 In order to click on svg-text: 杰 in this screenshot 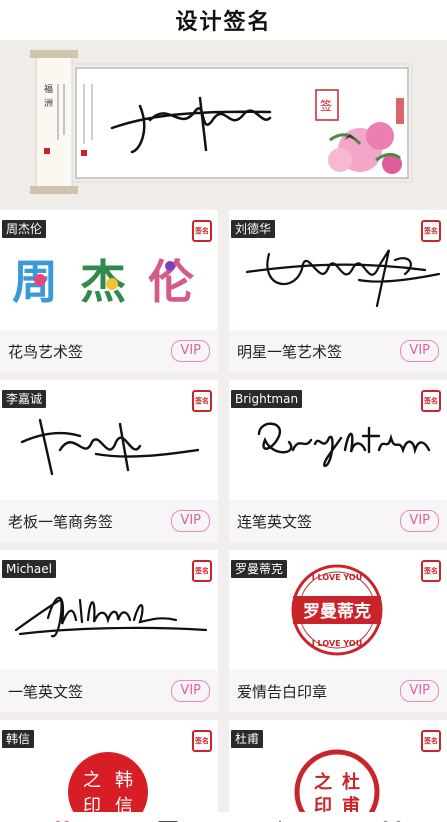, I will do `click(103, 282)`.